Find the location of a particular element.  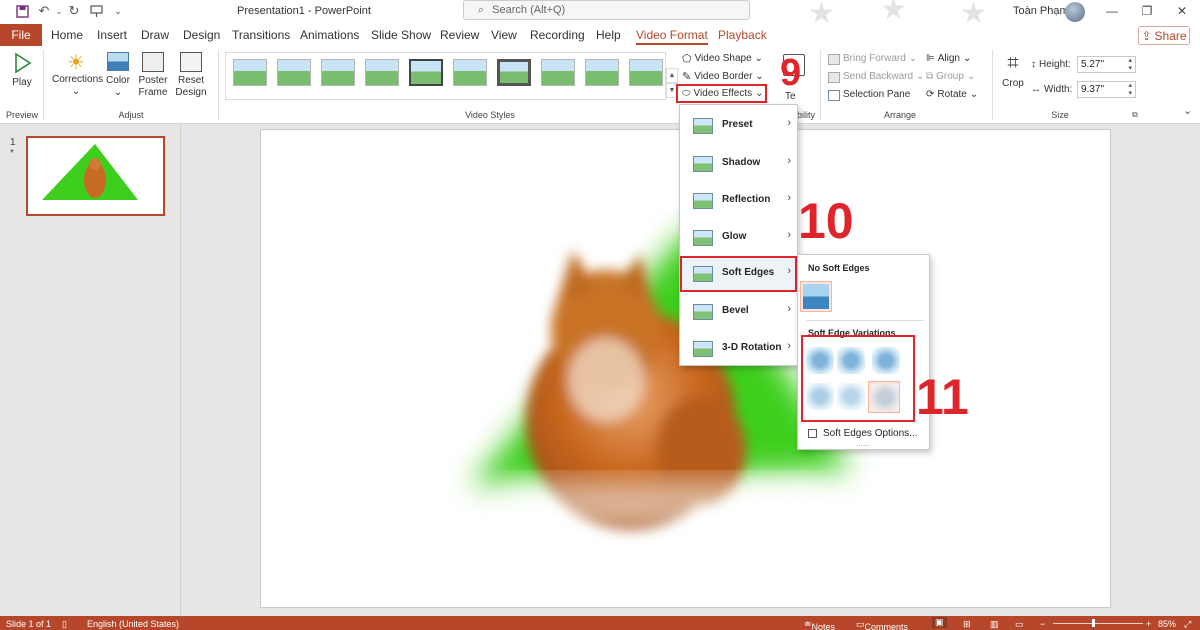

video-border-button: ✎ Video Border ⌄ is located at coordinates (723, 77).